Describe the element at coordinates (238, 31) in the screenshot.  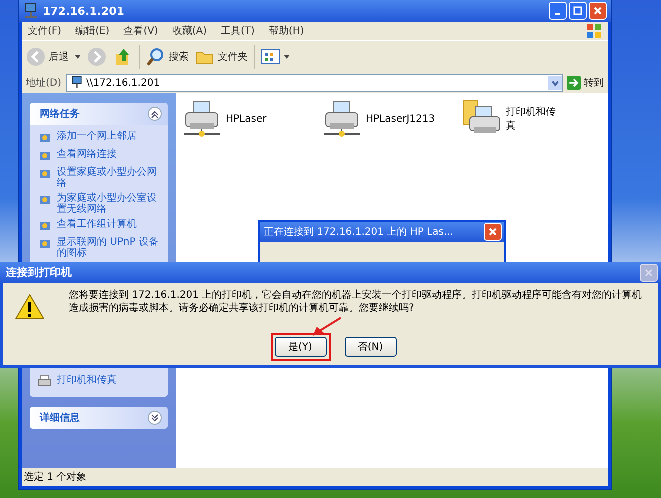
I see `menu-item: 工具(T)` at that location.